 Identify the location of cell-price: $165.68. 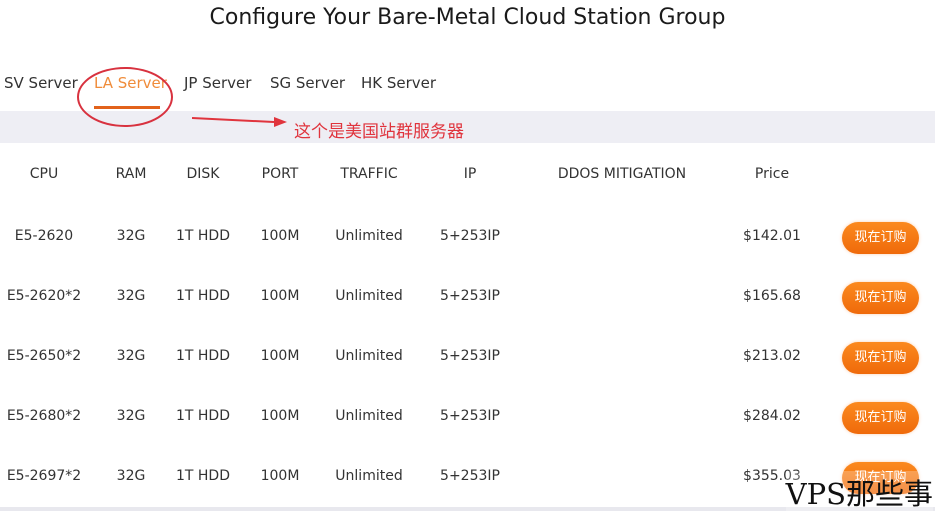
(772, 296).